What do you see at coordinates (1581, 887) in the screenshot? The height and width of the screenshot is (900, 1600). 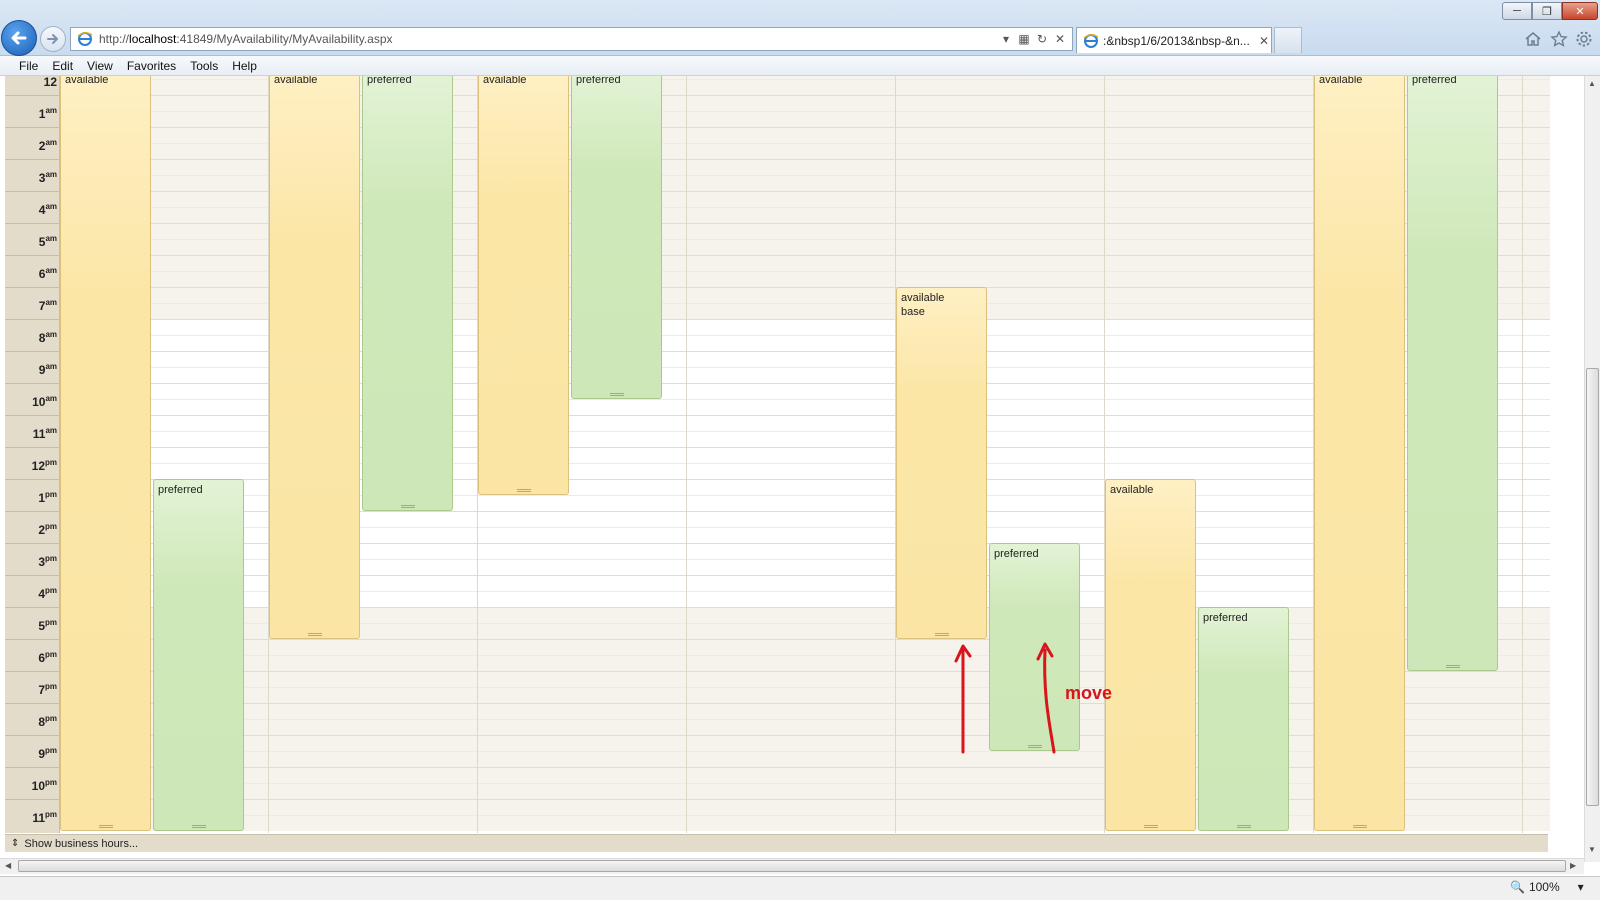 I see `zoom-dropdown-icon: ▾` at bounding box center [1581, 887].